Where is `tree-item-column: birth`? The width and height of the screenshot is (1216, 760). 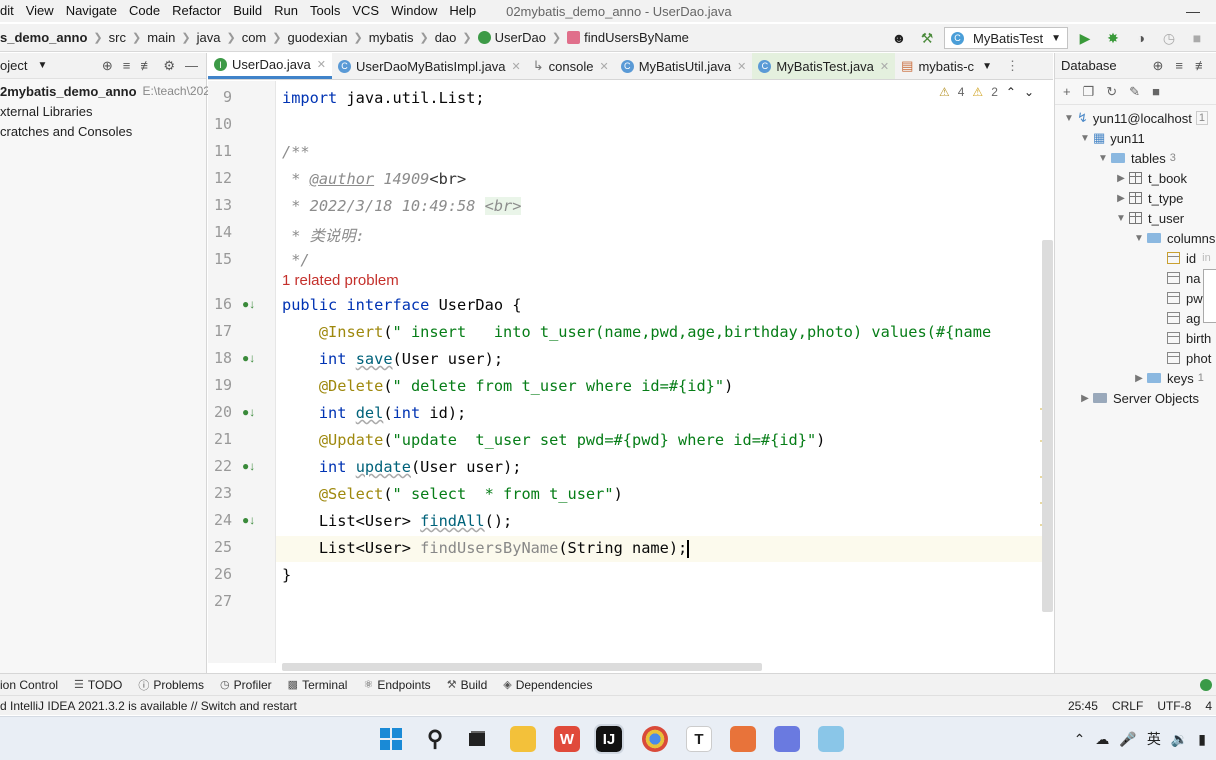
tree-item-column: birth is located at coordinates (1189, 338).